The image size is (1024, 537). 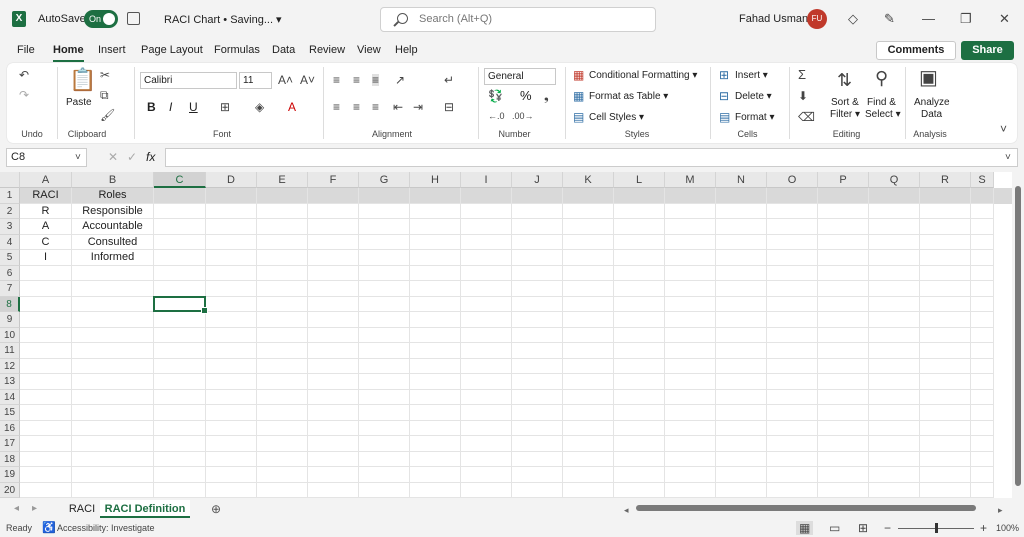 What do you see at coordinates (180, 180) in the screenshot?
I see `column-header: C` at bounding box center [180, 180].